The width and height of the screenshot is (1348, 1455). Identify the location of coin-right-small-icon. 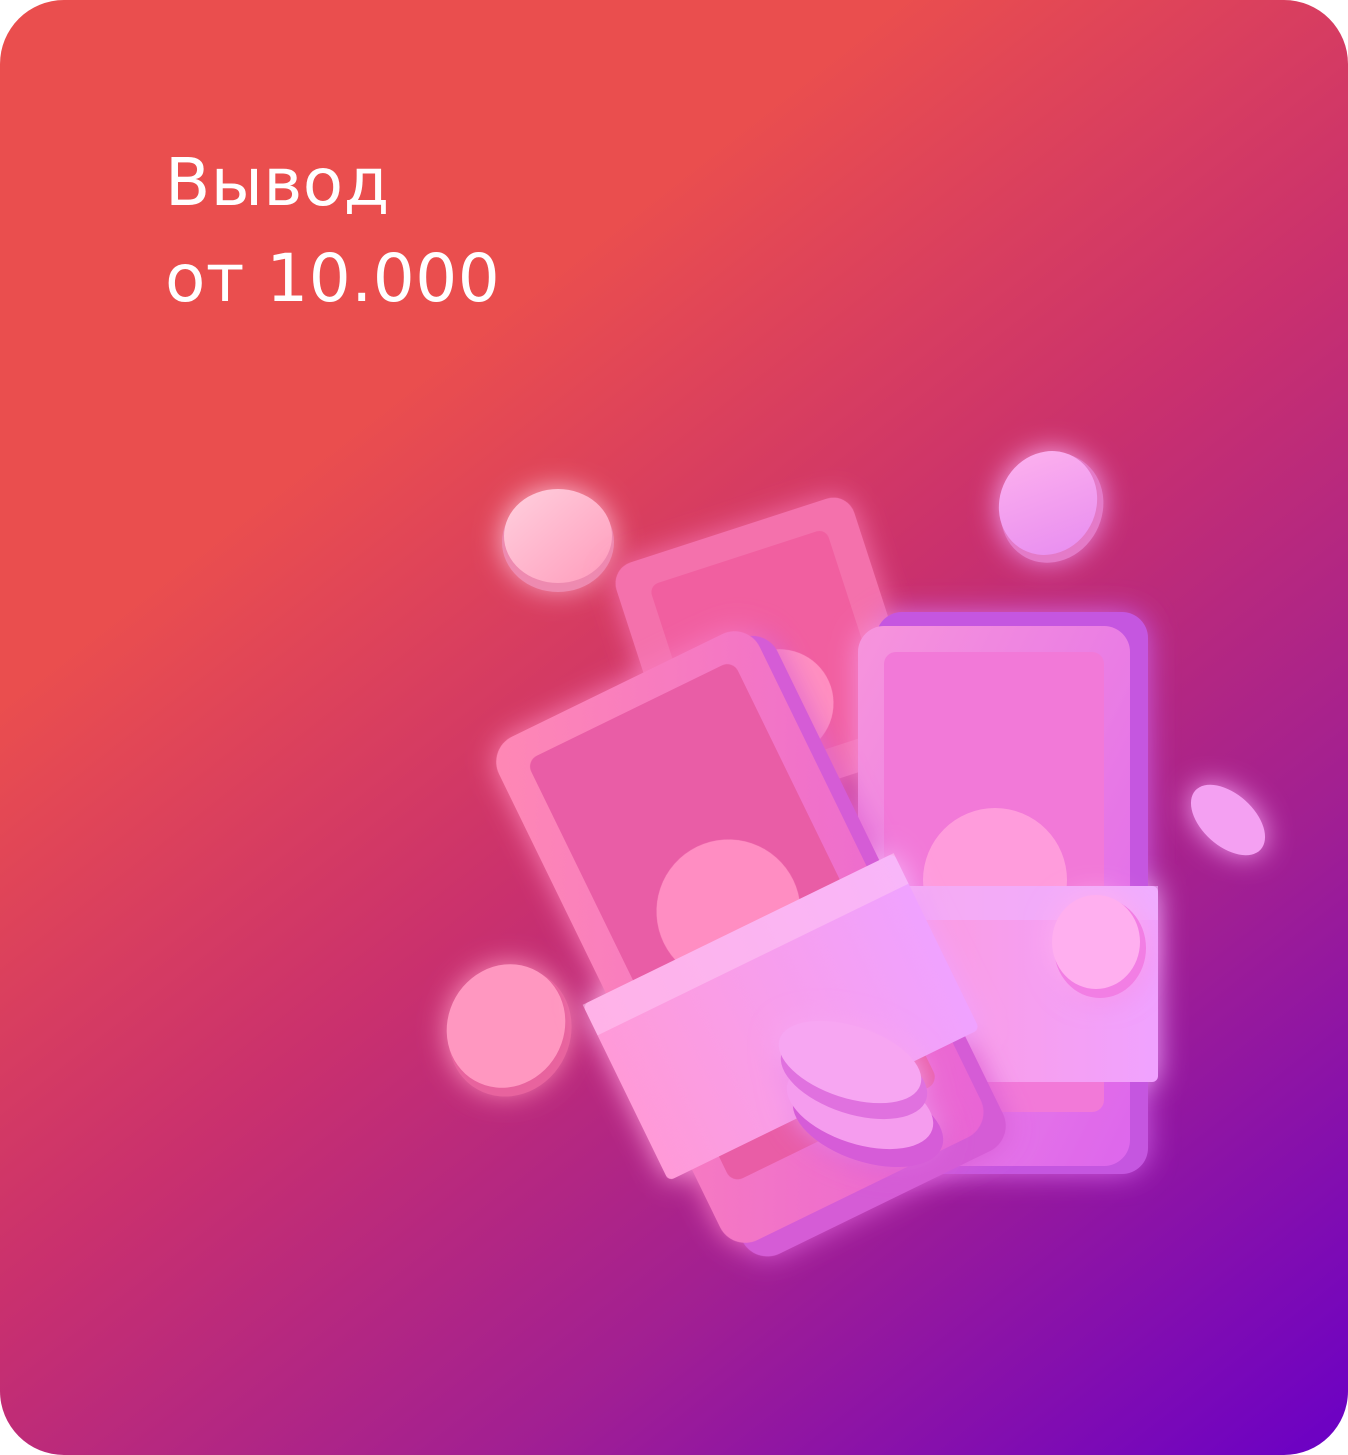
(1228, 820).